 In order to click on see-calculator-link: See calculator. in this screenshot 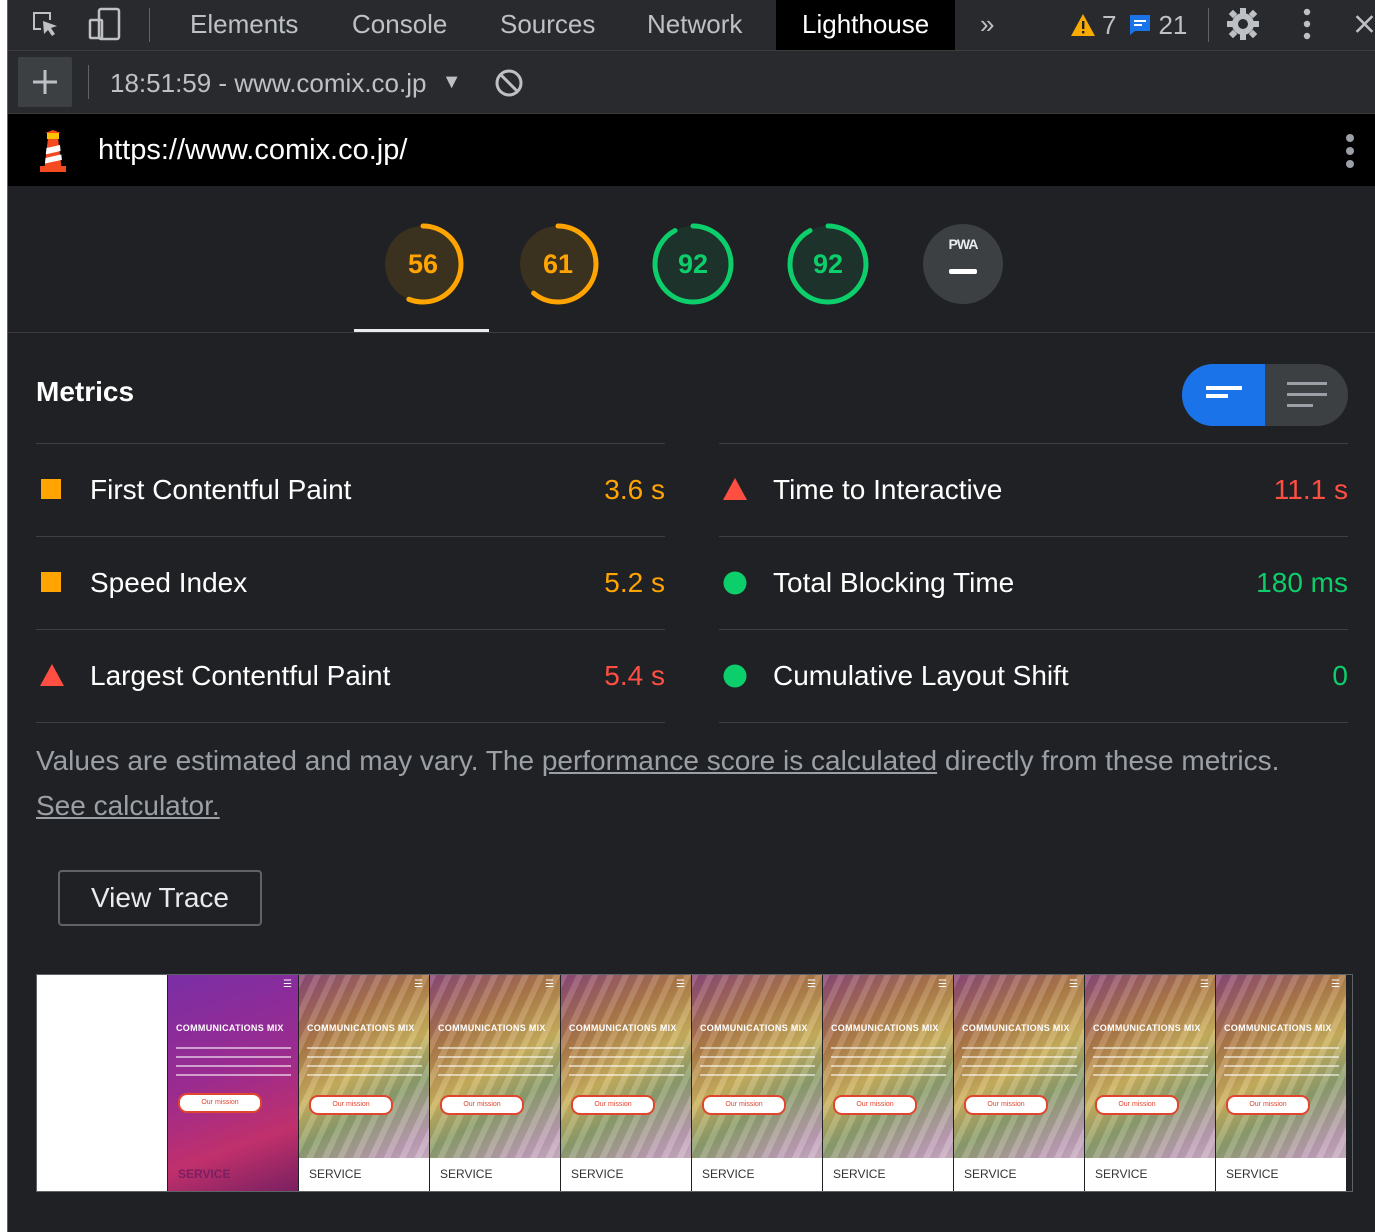, I will do `click(128, 805)`.